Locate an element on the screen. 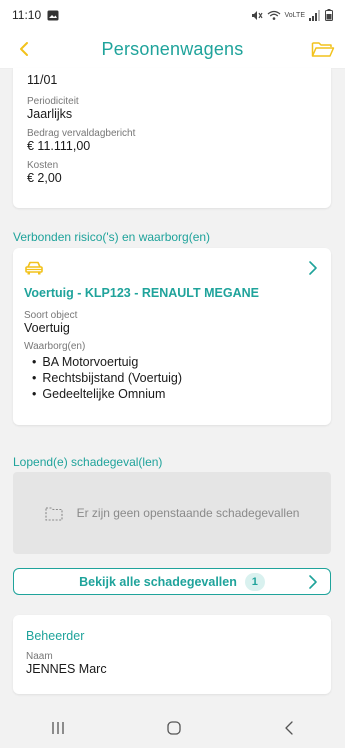 This screenshot has height=748, width=345. signal-icon is located at coordinates (314, 15).